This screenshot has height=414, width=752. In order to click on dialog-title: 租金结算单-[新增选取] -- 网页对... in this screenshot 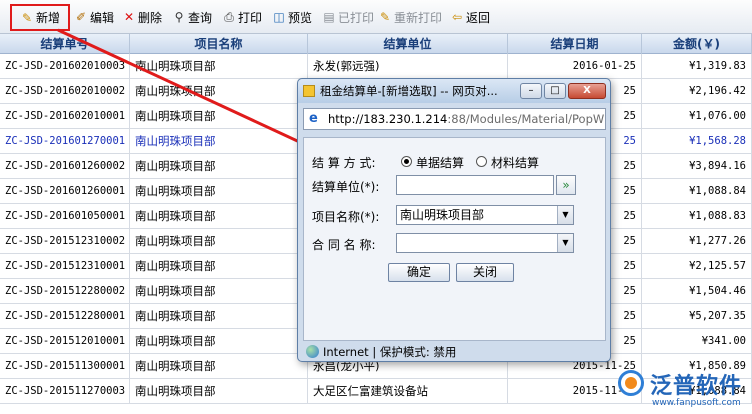, I will do `click(409, 91)`.